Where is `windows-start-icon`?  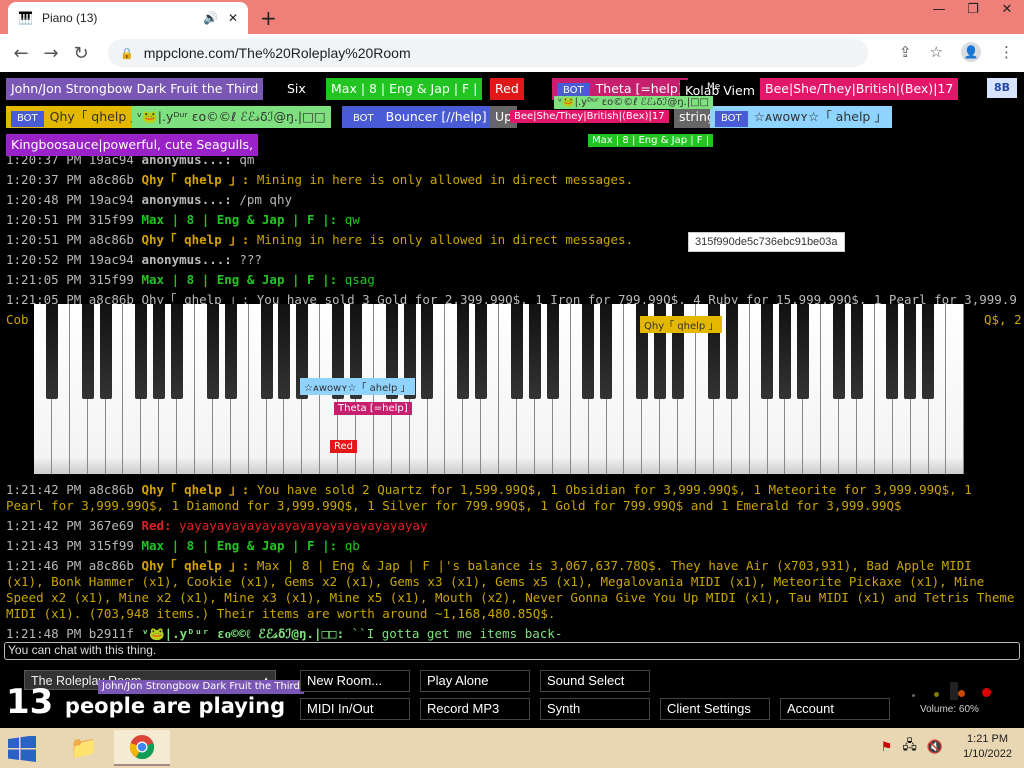
windows-start-icon is located at coordinates (22, 751).